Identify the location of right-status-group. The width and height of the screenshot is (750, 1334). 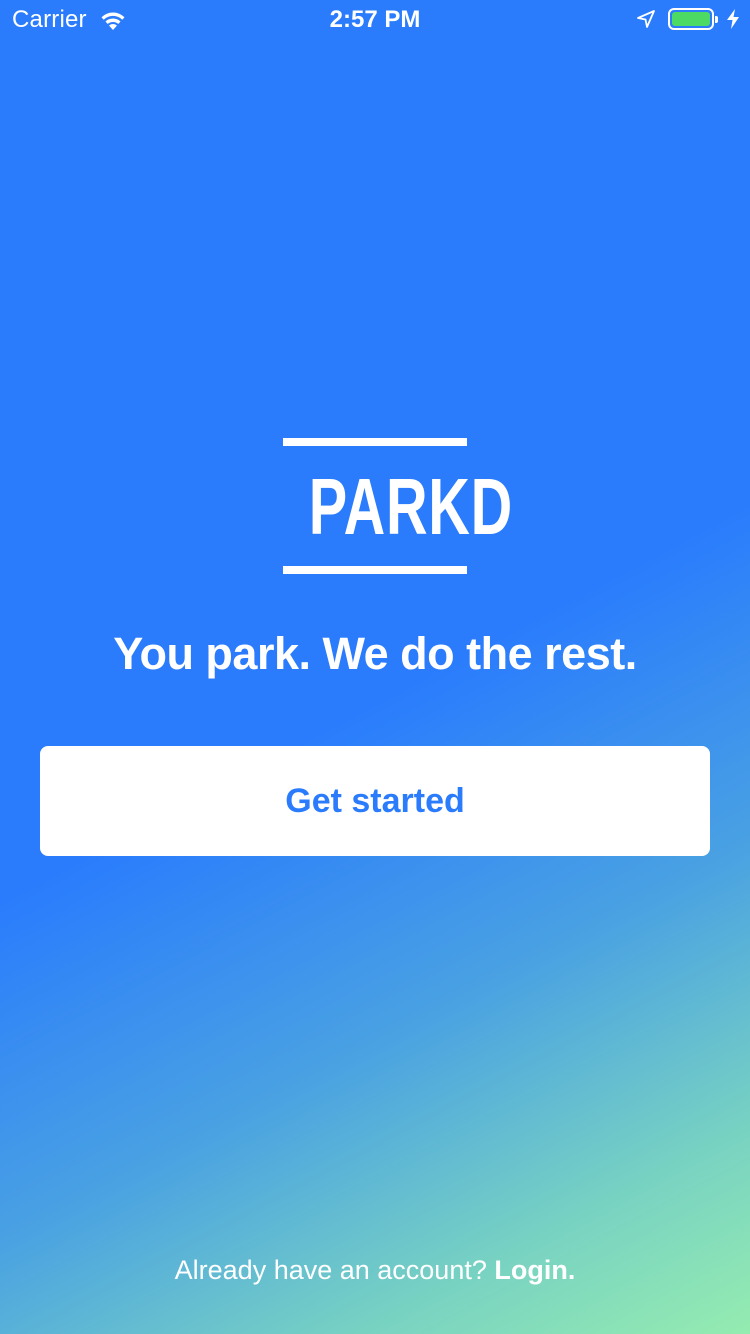
(688, 19).